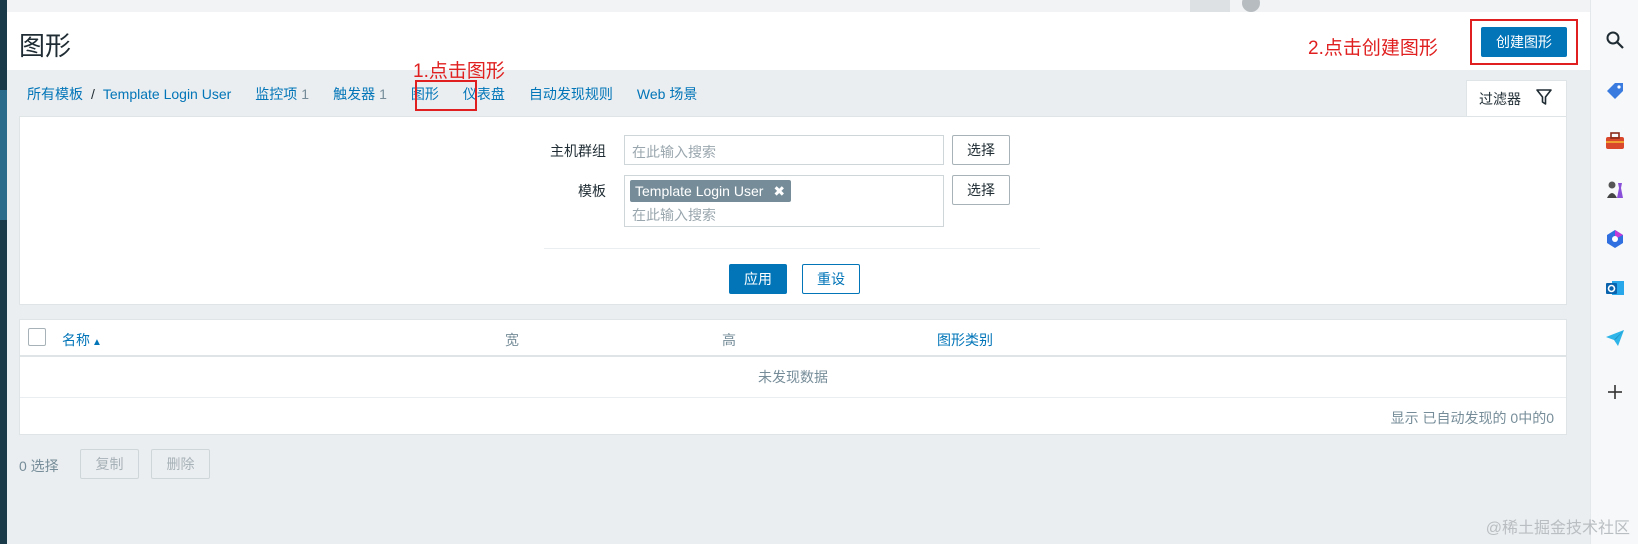 This screenshot has width=1638, height=544. What do you see at coordinates (699, 191) in the screenshot?
I see `template-tag-label: Template Login User` at bounding box center [699, 191].